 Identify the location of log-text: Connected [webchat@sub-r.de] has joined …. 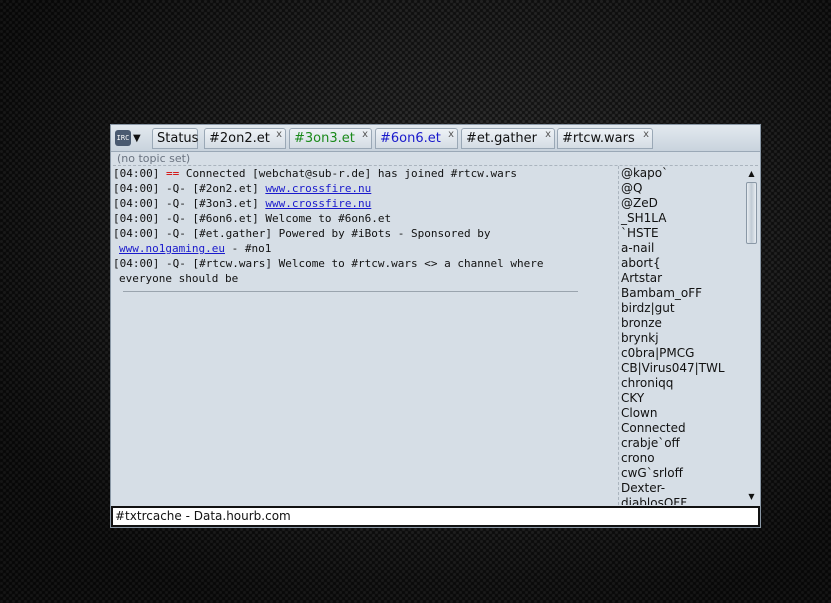
(348, 173).